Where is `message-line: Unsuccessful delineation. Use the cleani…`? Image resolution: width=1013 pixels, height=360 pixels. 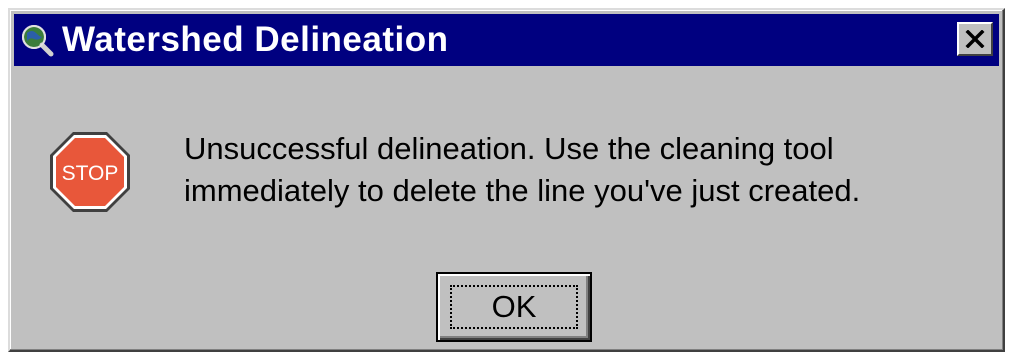 message-line: Unsuccessful delineation. Use the cleani… is located at coordinates (509, 148).